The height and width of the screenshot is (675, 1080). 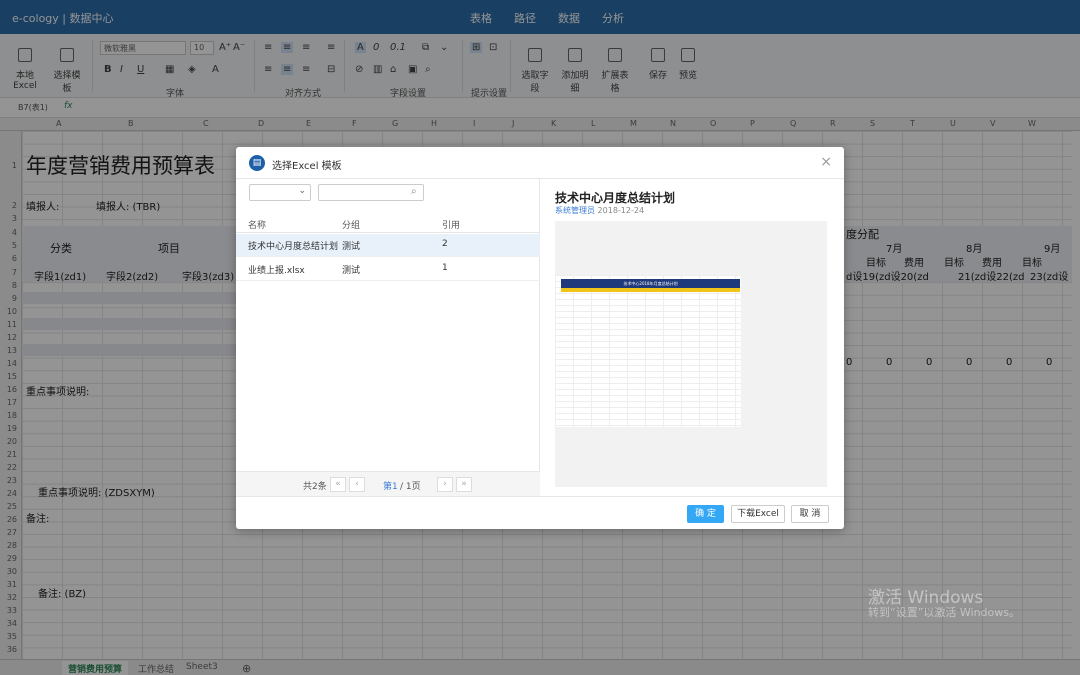 What do you see at coordinates (758, 514) in the screenshot?
I see `download-excel-button: 下载Excel` at bounding box center [758, 514].